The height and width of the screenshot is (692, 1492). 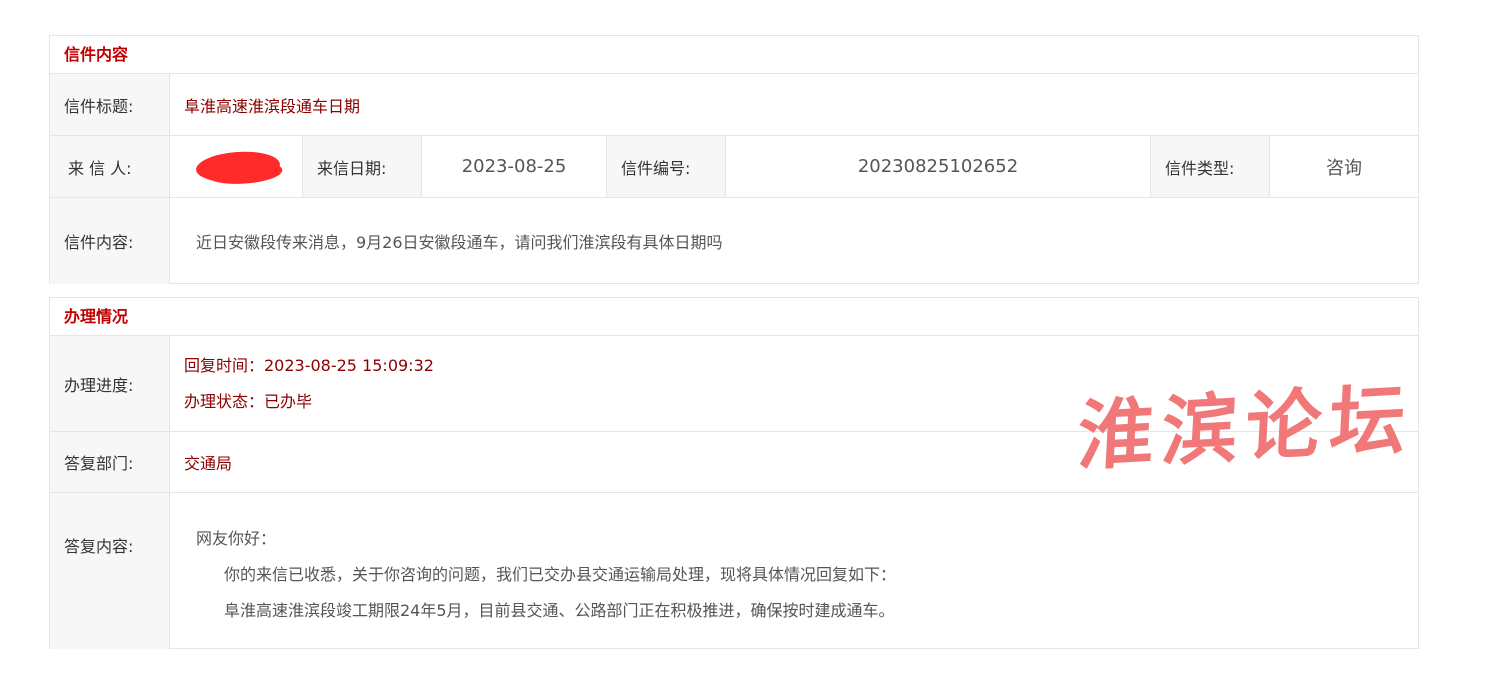 What do you see at coordinates (1210, 166) in the screenshot?
I see `type-label: 信件类型:` at bounding box center [1210, 166].